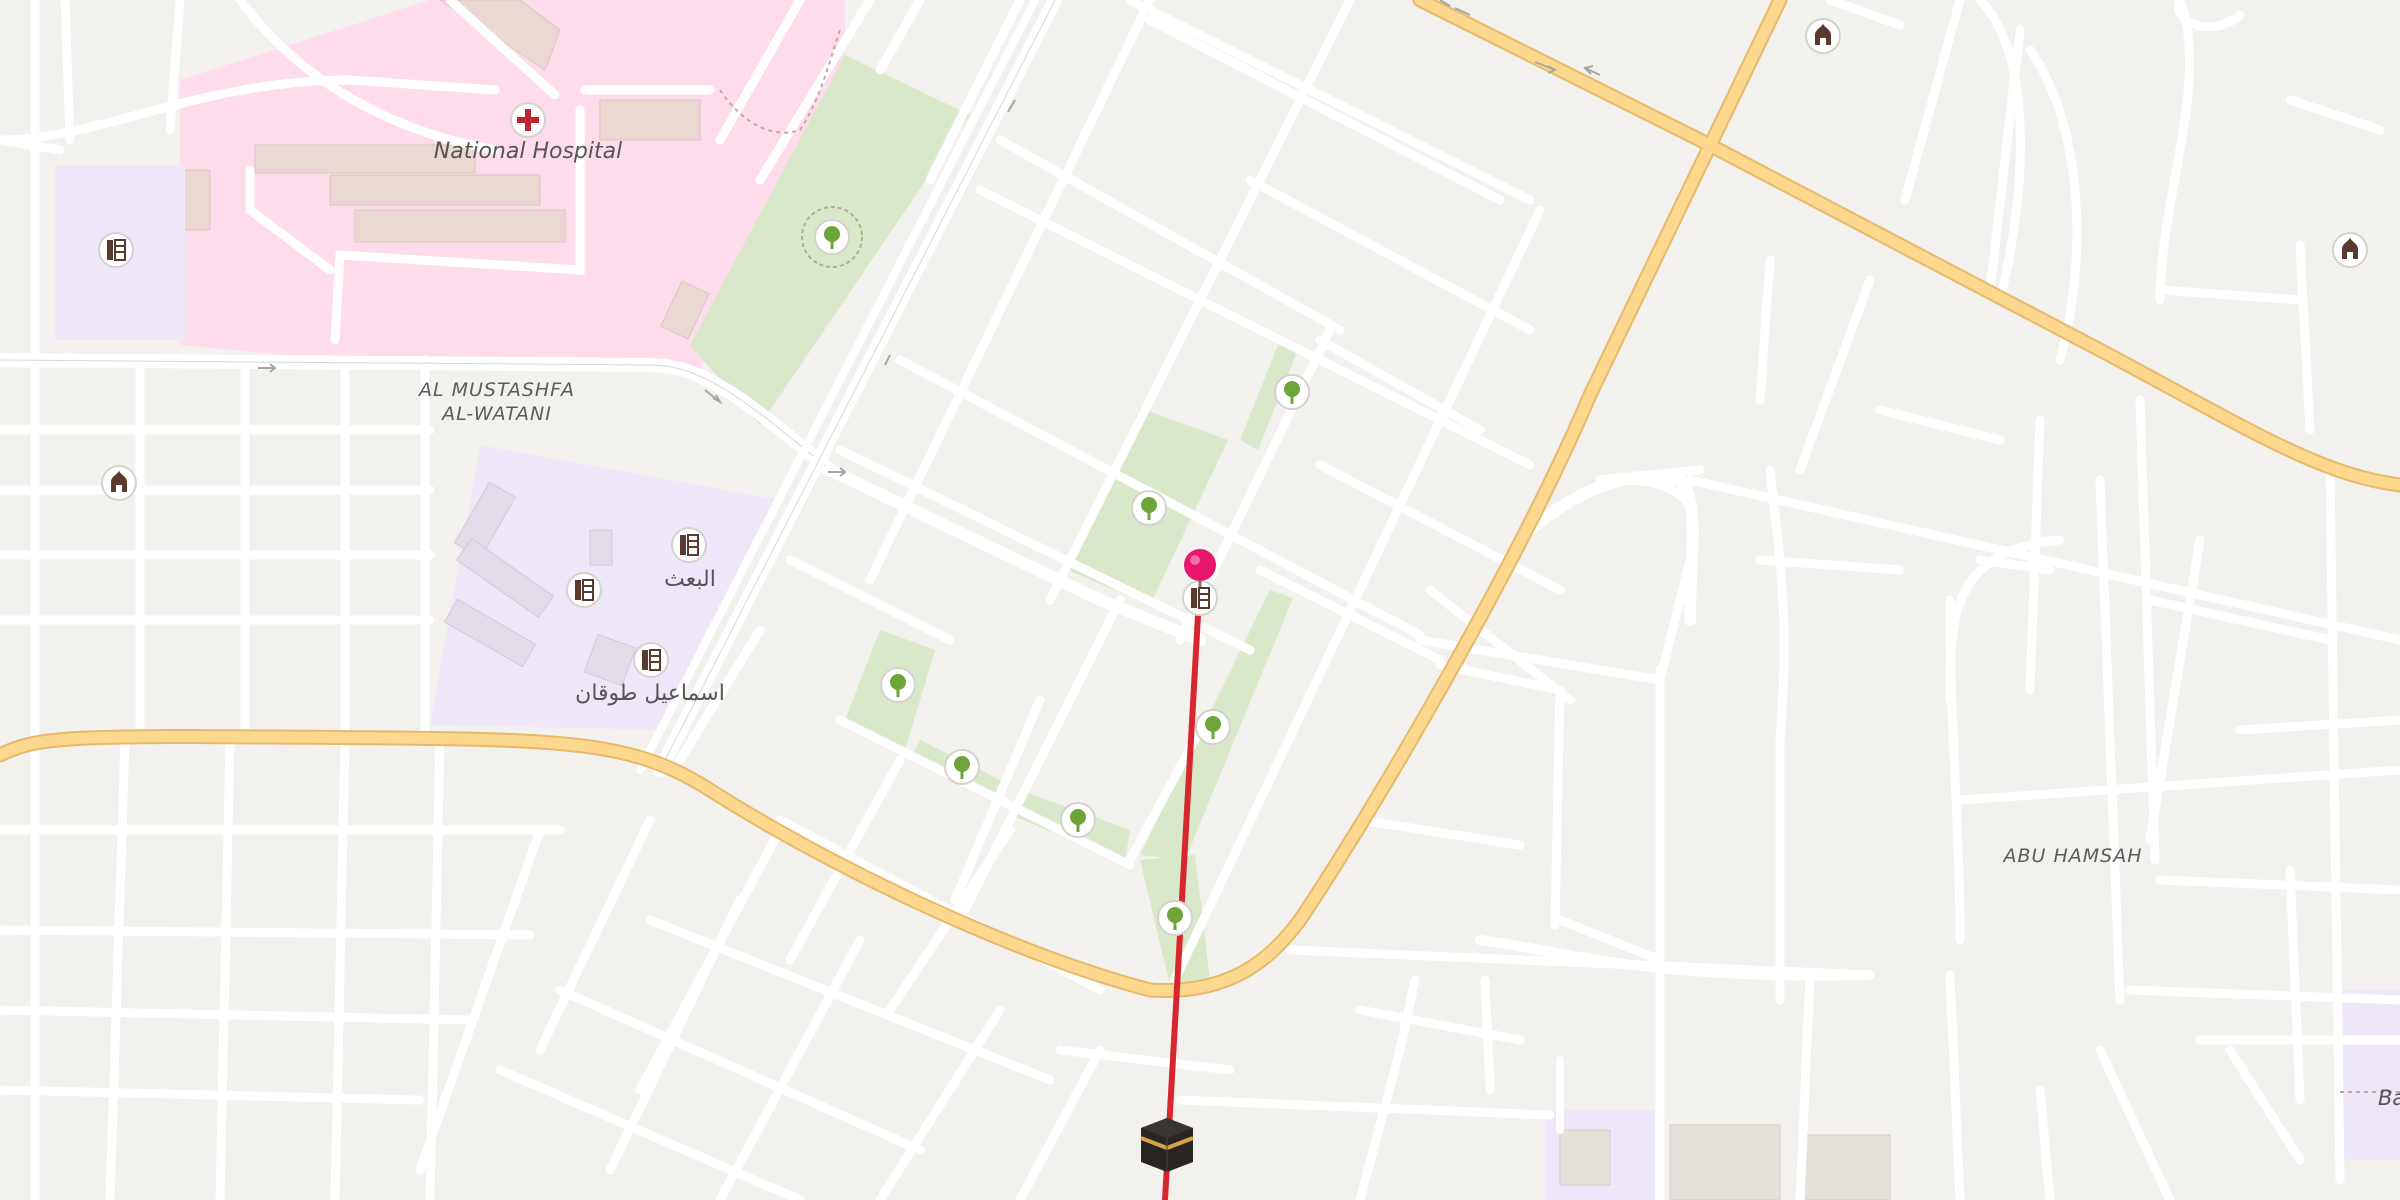 This screenshot has height=1200, width=2400. Describe the element at coordinates (496, 390) in the screenshot. I see `district-label-line1: AL MUSTASHFA` at that location.